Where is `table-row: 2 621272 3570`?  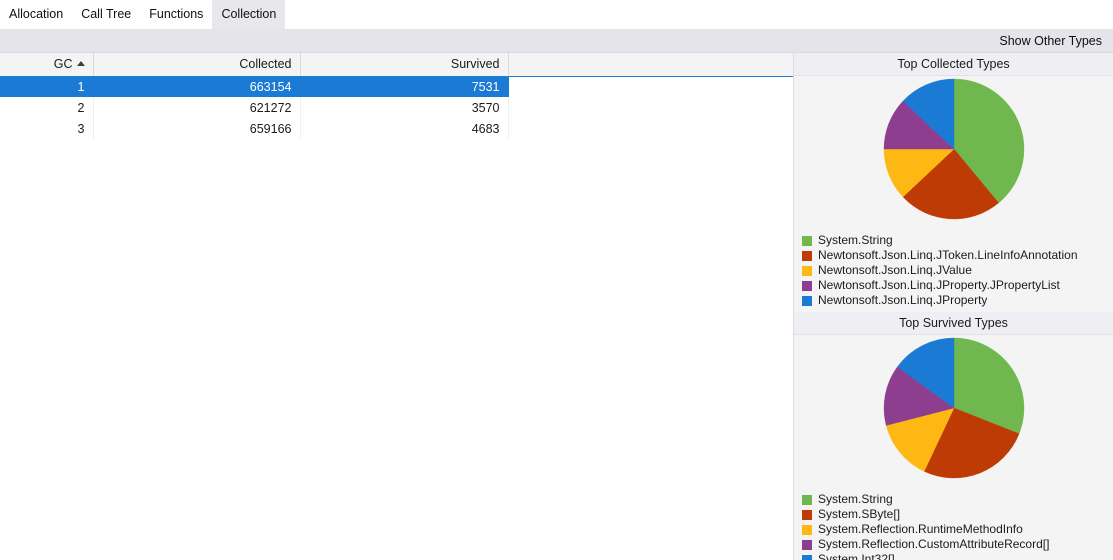
table-row: 2 621272 3570 is located at coordinates (396, 107).